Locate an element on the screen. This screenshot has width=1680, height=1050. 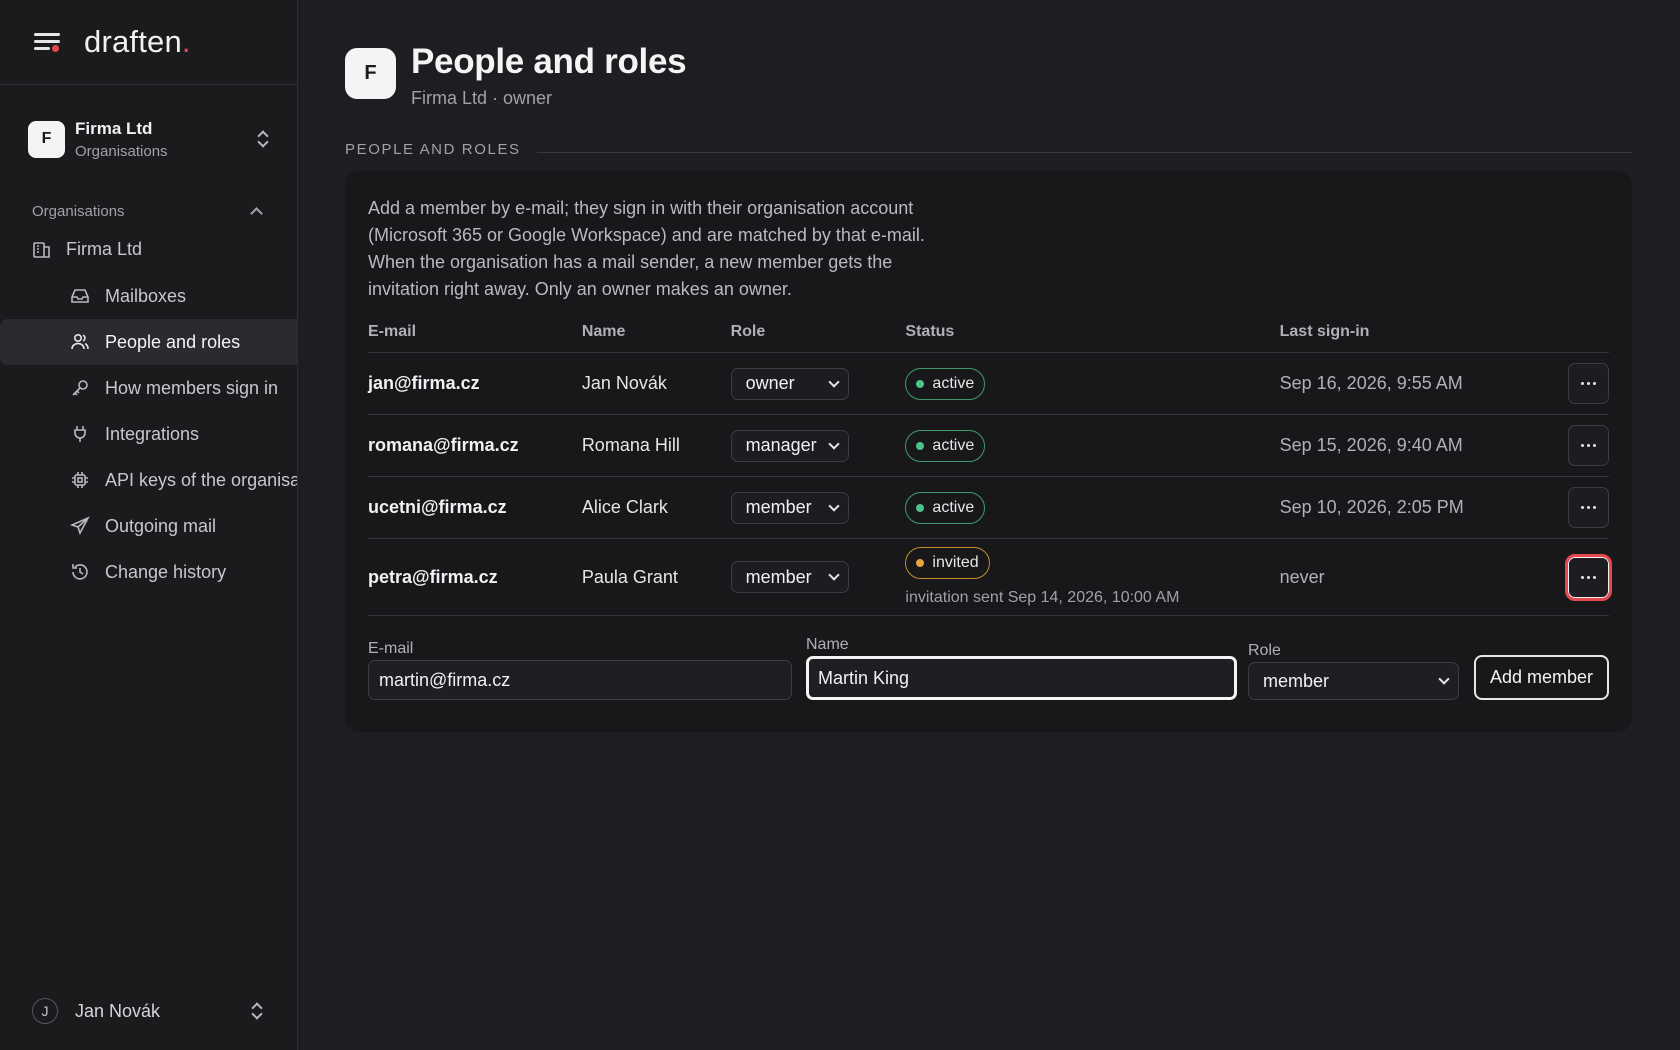
member-email: jan@firma.cz is located at coordinates (475, 384).